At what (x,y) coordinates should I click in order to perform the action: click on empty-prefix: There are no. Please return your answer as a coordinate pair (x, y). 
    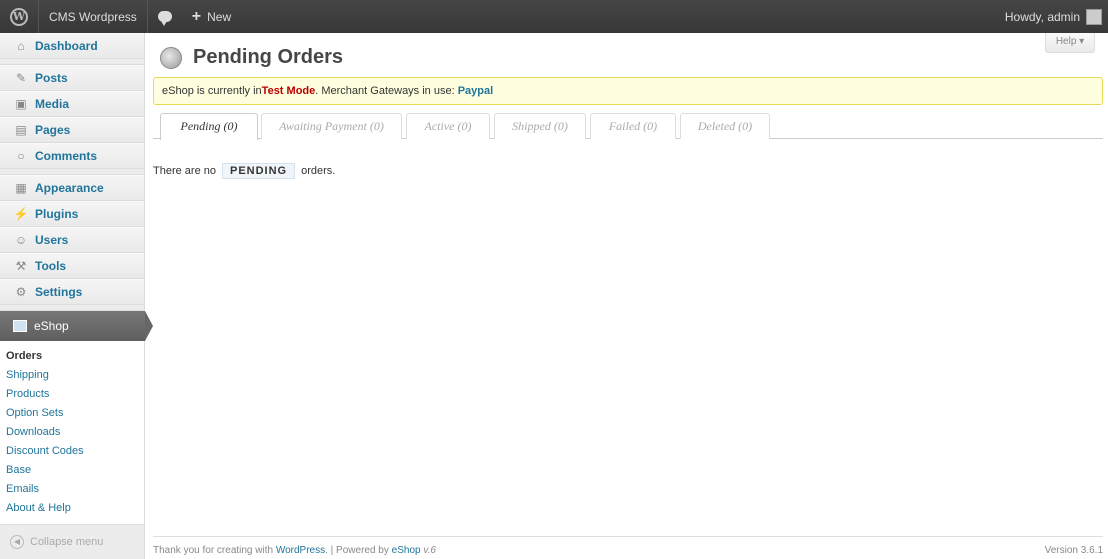
    Looking at the image, I should click on (184, 171).